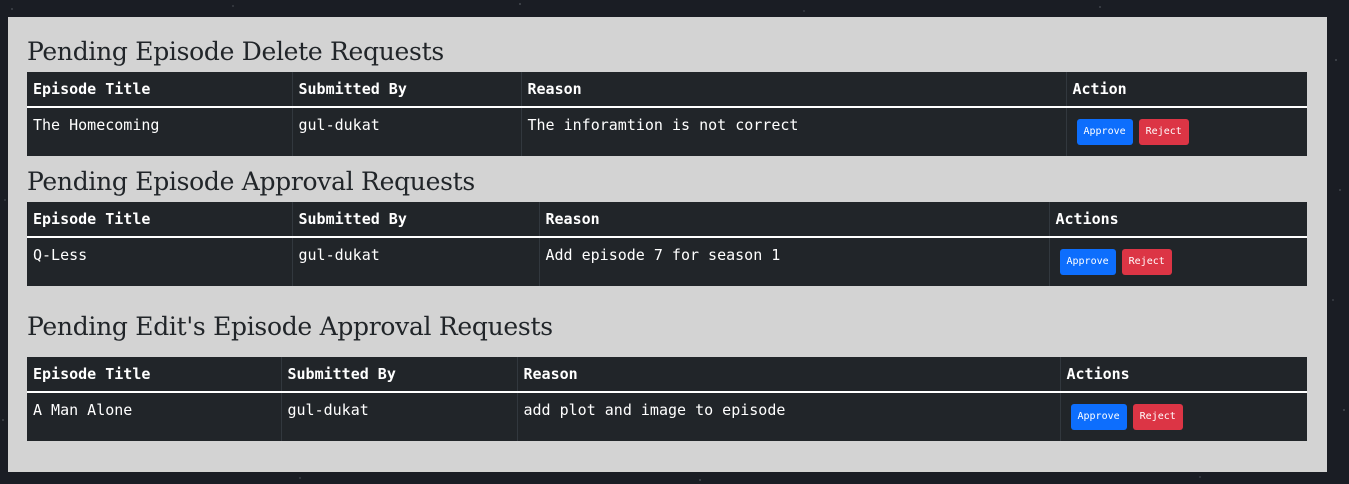 This screenshot has width=1349, height=484. Describe the element at coordinates (160, 131) in the screenshot. I see `episode-title-cell: The Homecoming` at that location.